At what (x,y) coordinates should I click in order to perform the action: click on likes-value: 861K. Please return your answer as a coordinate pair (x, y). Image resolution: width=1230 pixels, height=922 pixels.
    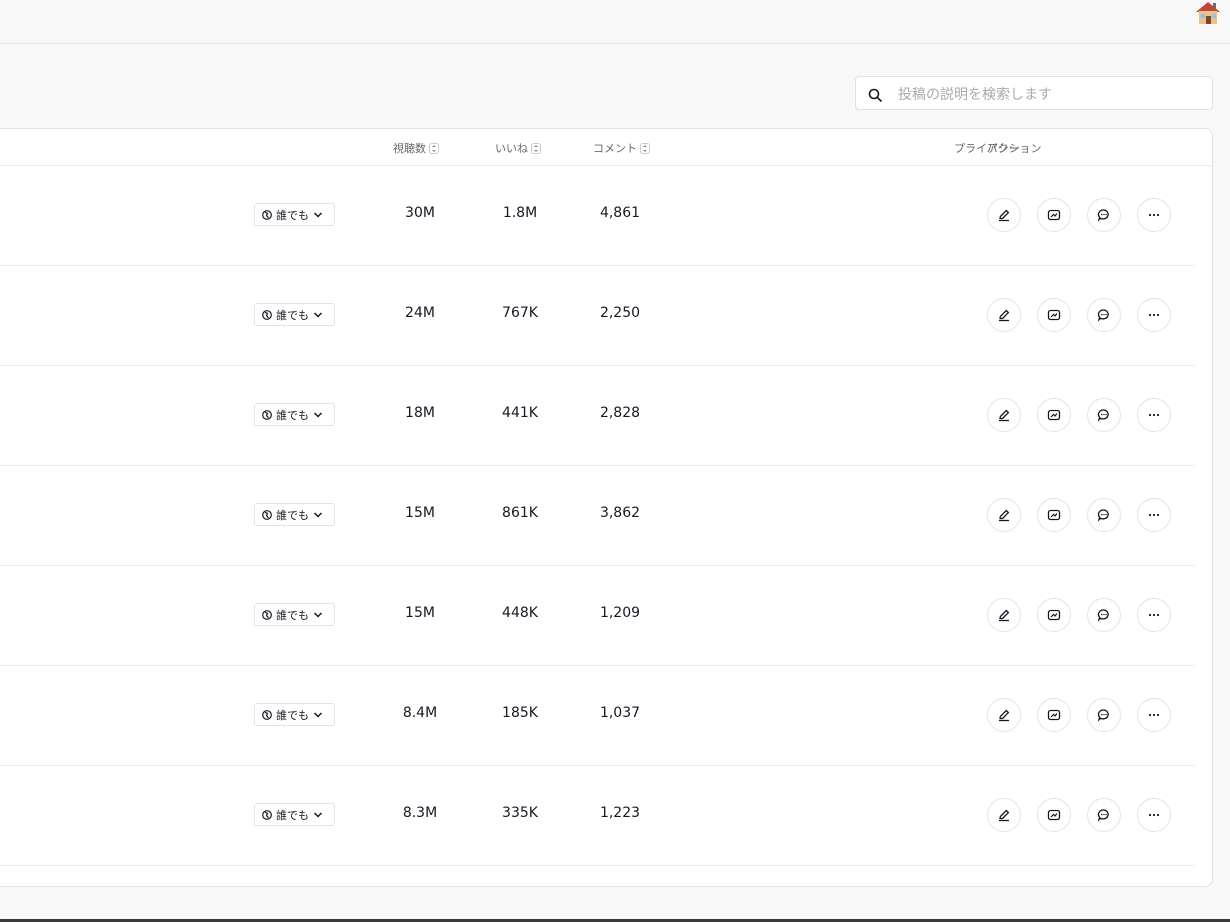
    Looking at the image, I should click on (520, 513).